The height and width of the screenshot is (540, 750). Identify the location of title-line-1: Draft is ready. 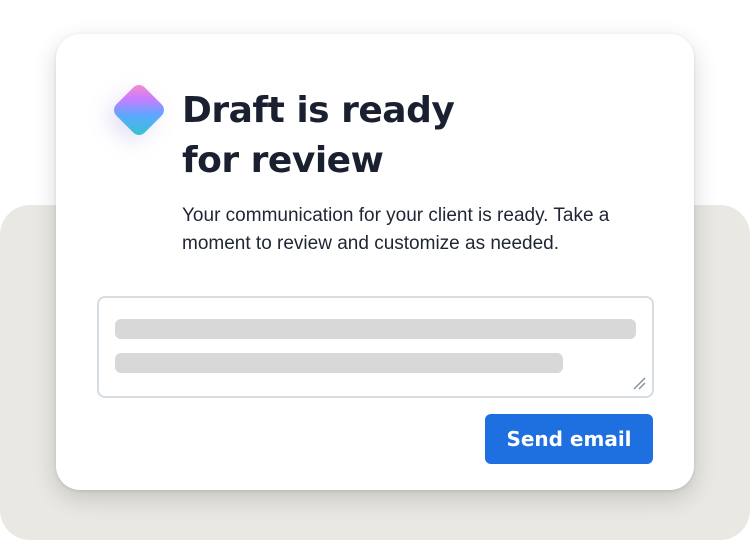
(318, 110).